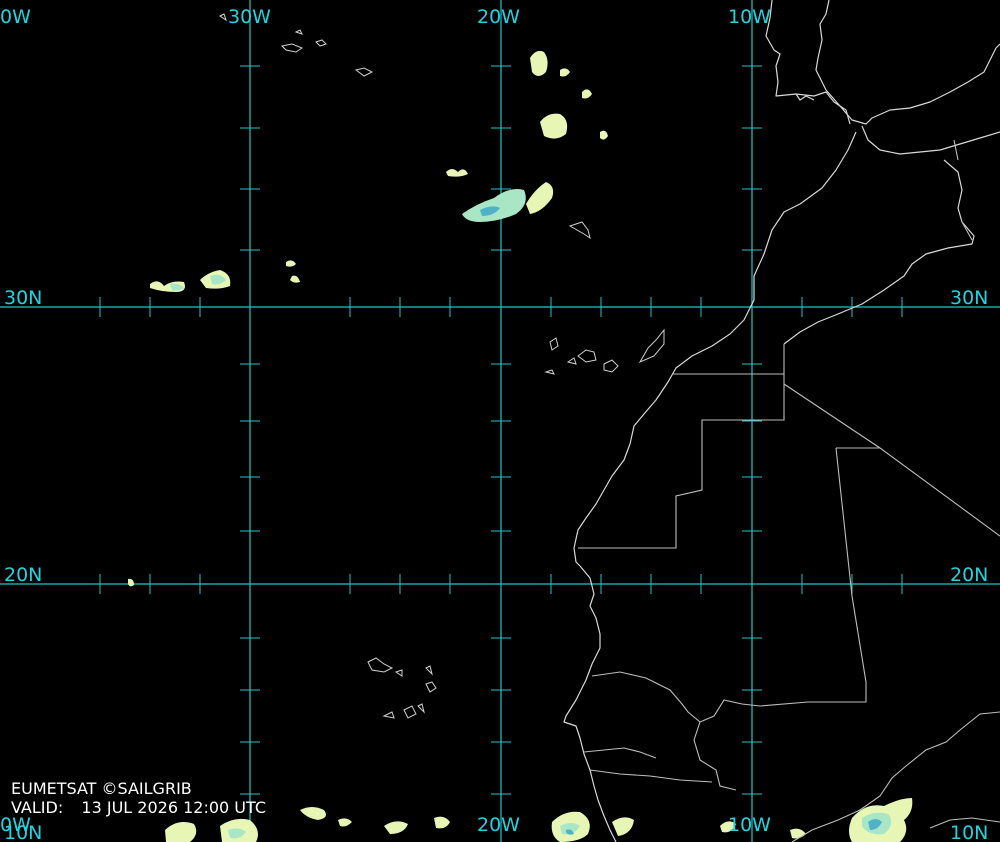 The image size is (1000, 842). What do you see at coordinates (891, 593) in the screenshot?
I see `border-mali-east` at bounding box center [891, 593].